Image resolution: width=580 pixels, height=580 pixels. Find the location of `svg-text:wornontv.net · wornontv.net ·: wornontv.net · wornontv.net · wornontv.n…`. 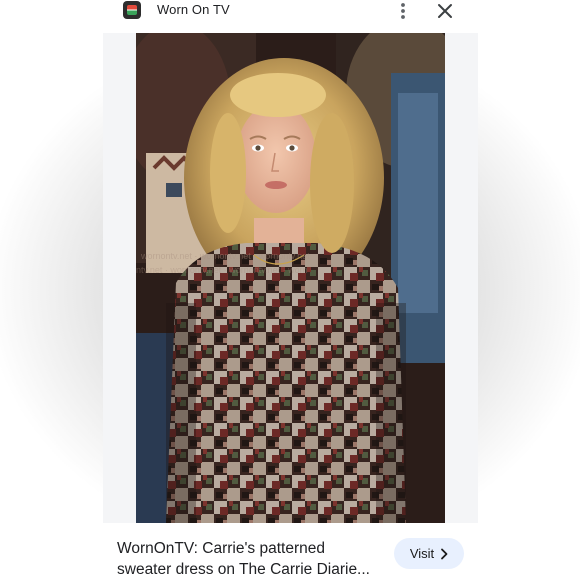

svg-text:wornontv.net · wornontv.net ·: wornontv.net · wornontv.net · wornontv.n… is located at coordinates (225, 256).